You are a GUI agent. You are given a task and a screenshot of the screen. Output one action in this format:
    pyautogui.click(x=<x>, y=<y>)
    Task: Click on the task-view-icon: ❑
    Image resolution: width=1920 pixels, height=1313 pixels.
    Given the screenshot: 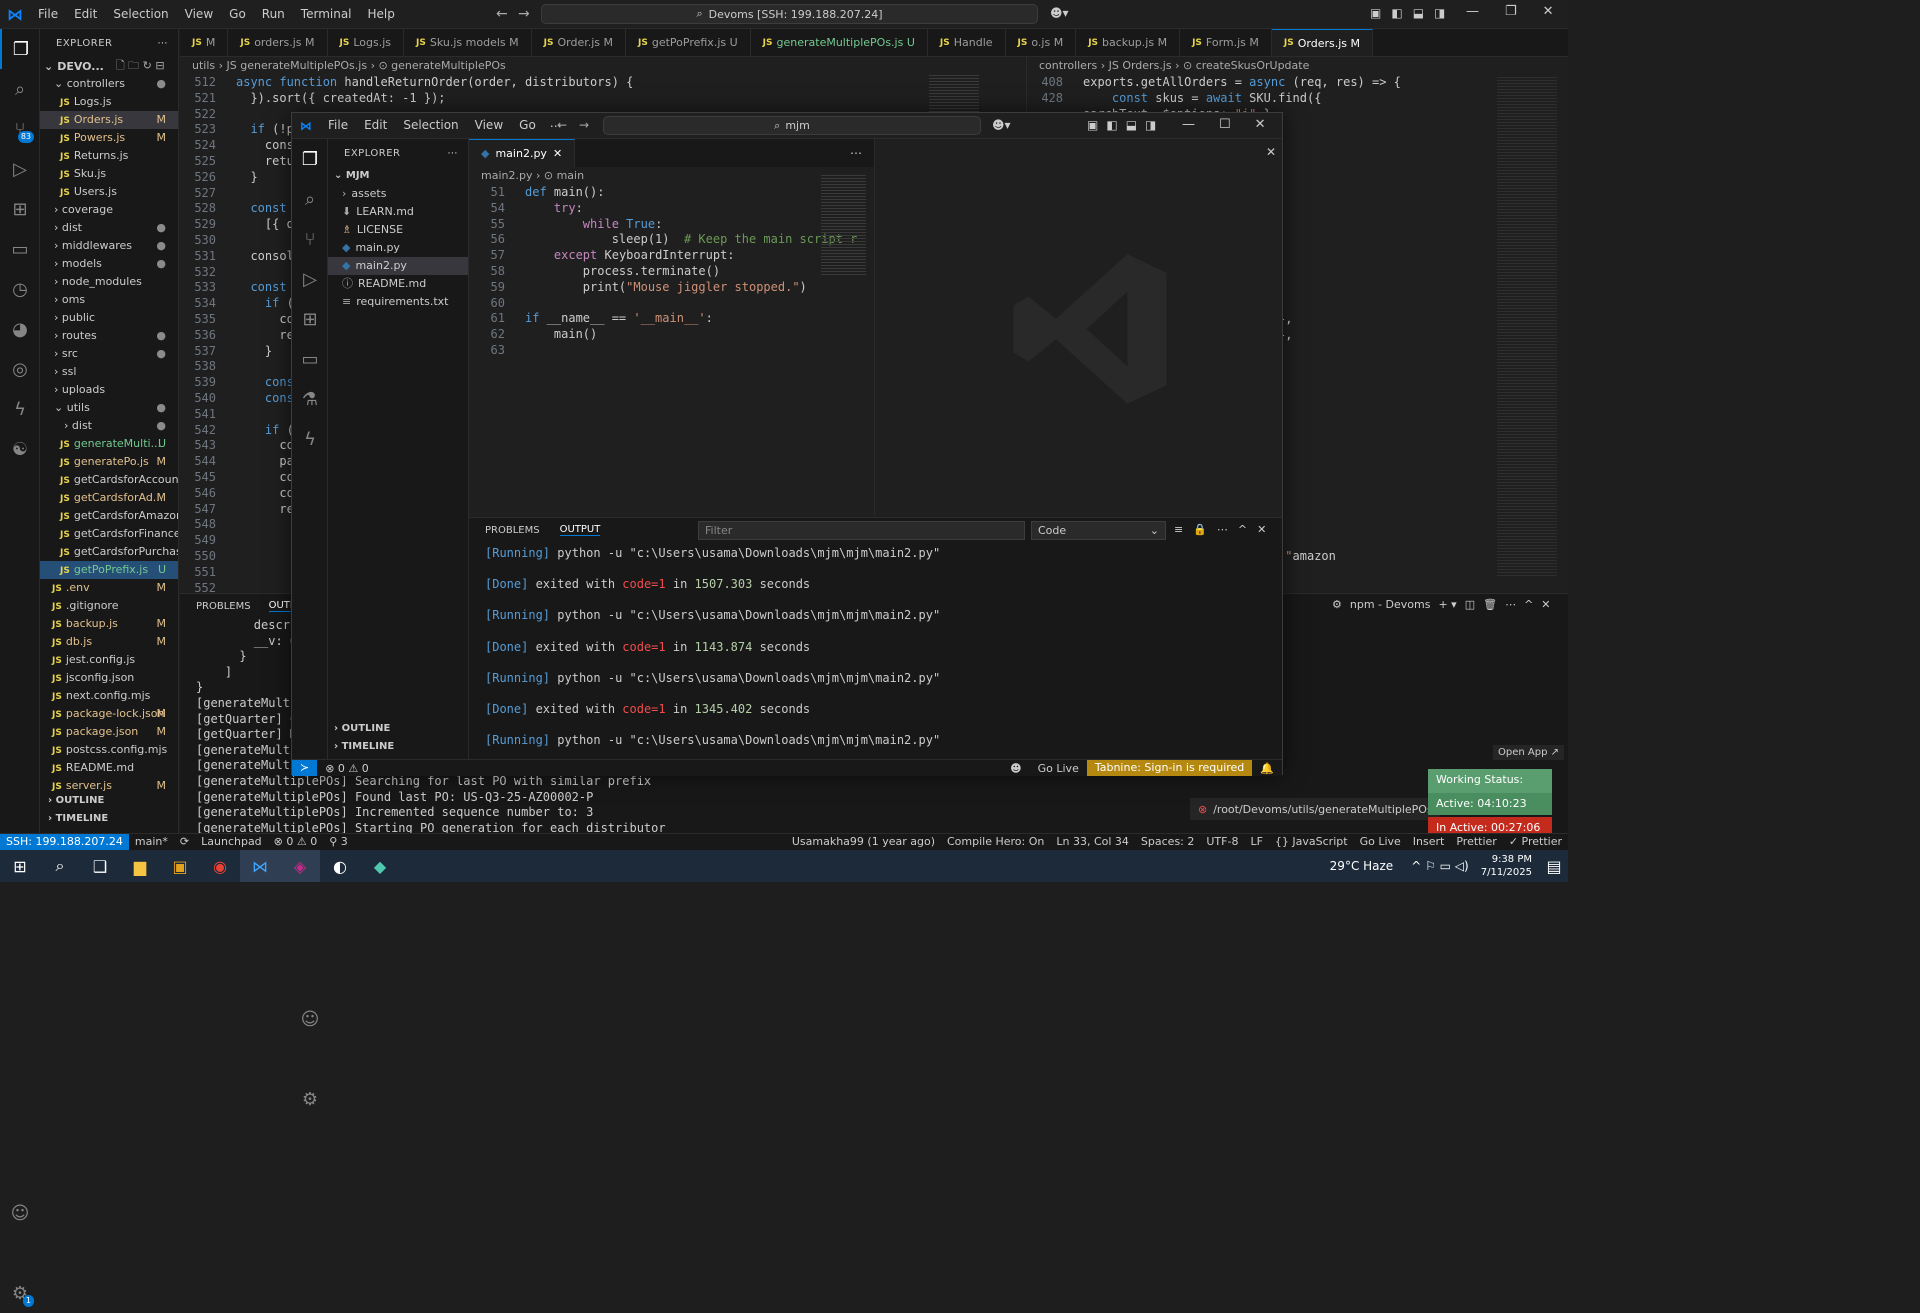 What is the action you would take?
    pyautogui.click(x=100, y=866)
    